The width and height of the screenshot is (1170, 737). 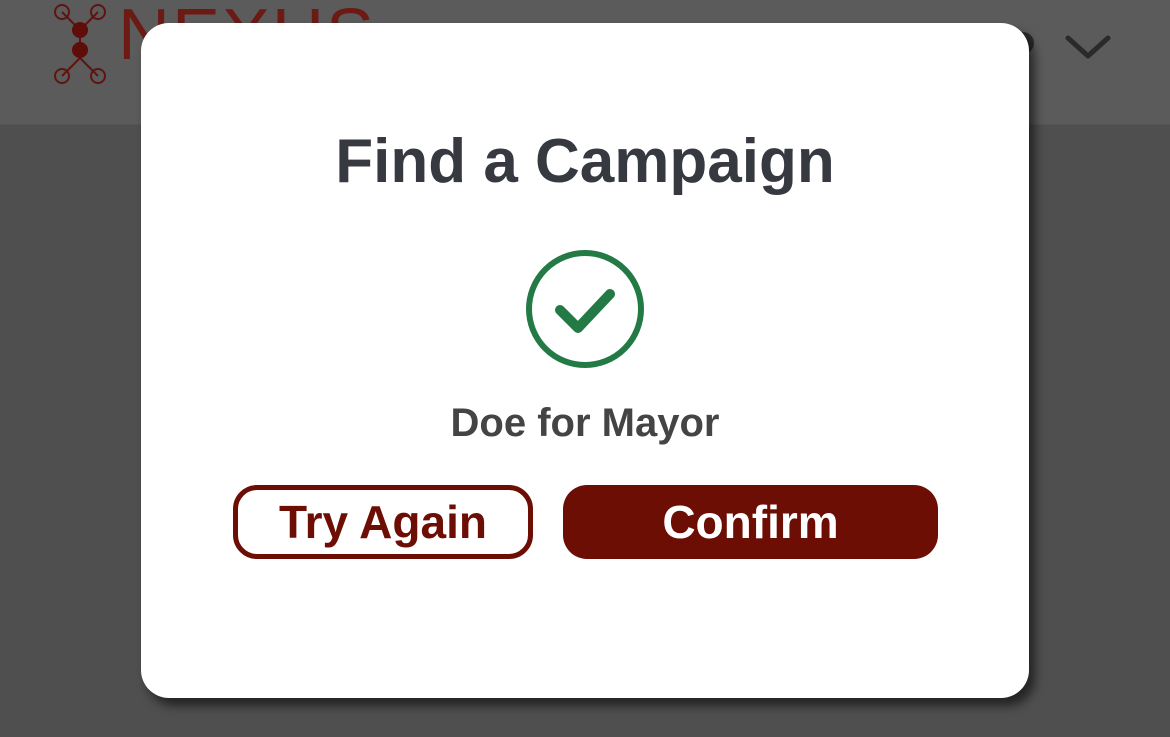 What do you see at coordinates (585, 309) in the screenshot?
I see `check-circle-icon` at bounding box center [585, 309].